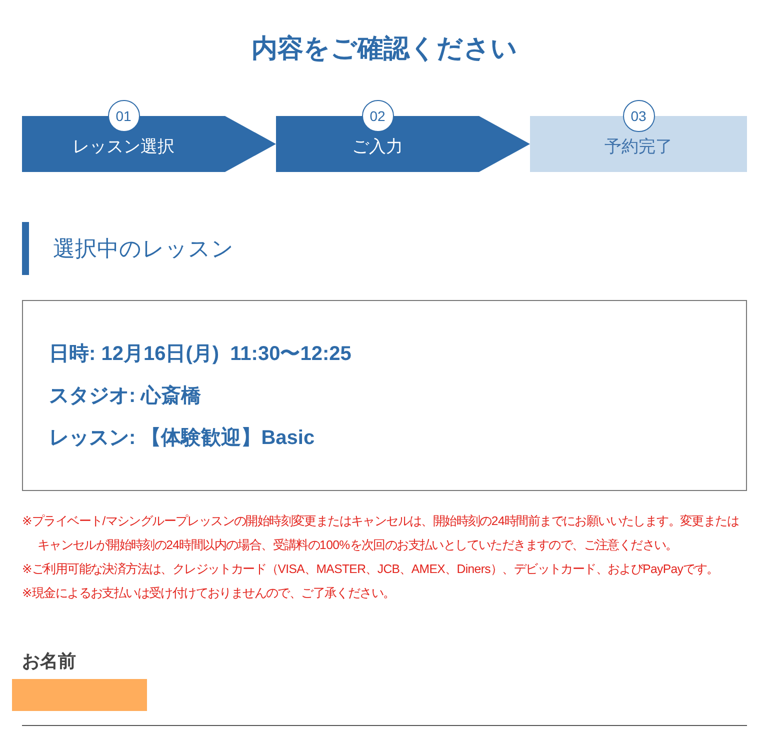 The image size is (778, 756). Describe the element at coordinates (182, 438) in the screenshot. I see `lesson-detail: レッスン: 【体験歓迎】Basic` at that location.